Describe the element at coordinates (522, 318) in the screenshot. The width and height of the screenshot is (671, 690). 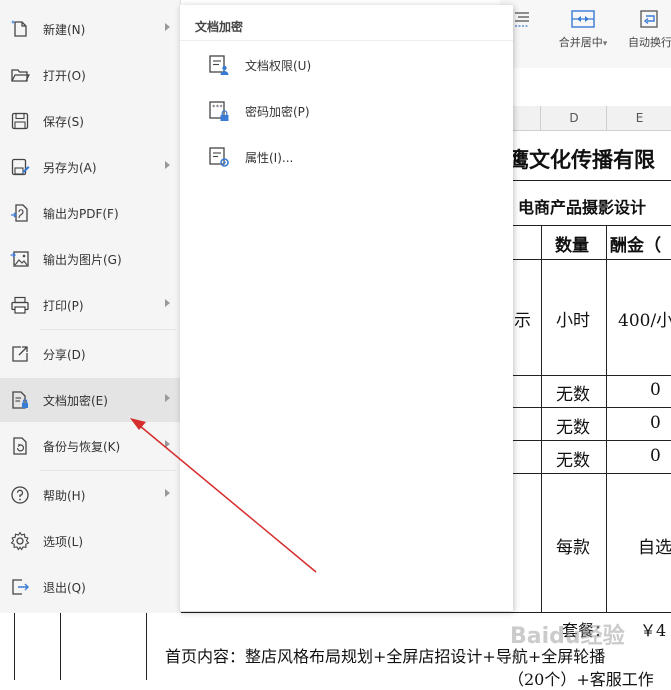
I see `cell-row1-c: 示` at that location.